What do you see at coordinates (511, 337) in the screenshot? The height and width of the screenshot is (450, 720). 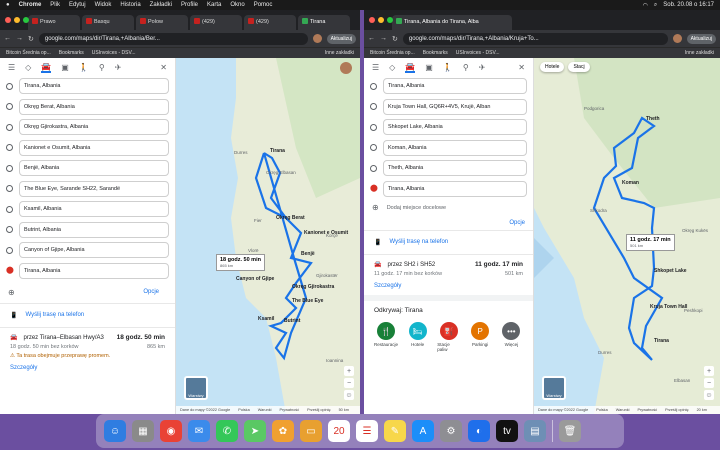 I see `category-more: ••• Więcej` at bounding box center [511, 337].